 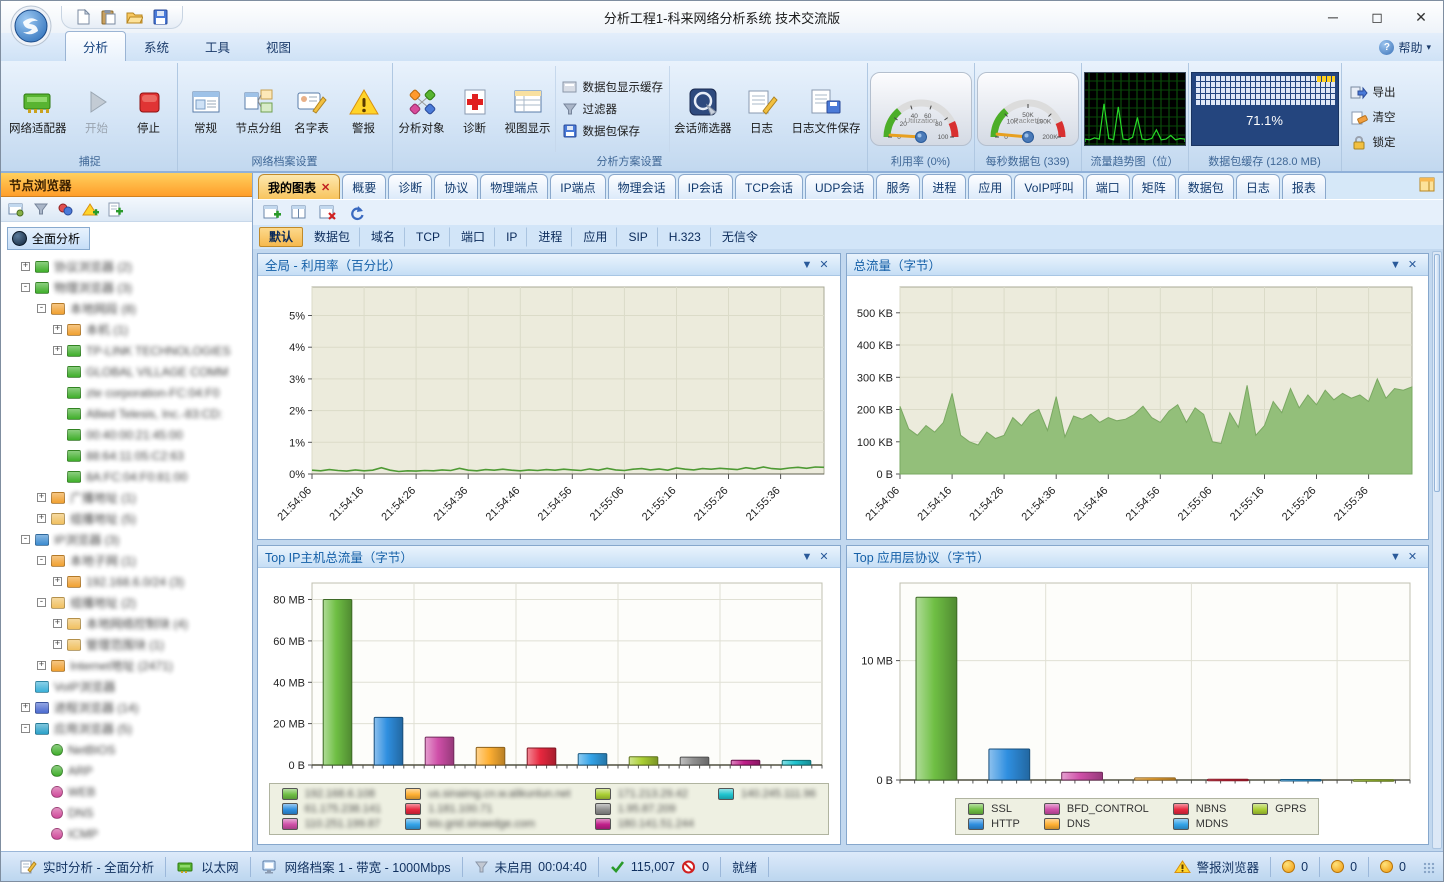 What do you see at coordinates (208, 866) in the screenshot?
I see `status-segment-2: 以太网` at bounding box center [208, 866].